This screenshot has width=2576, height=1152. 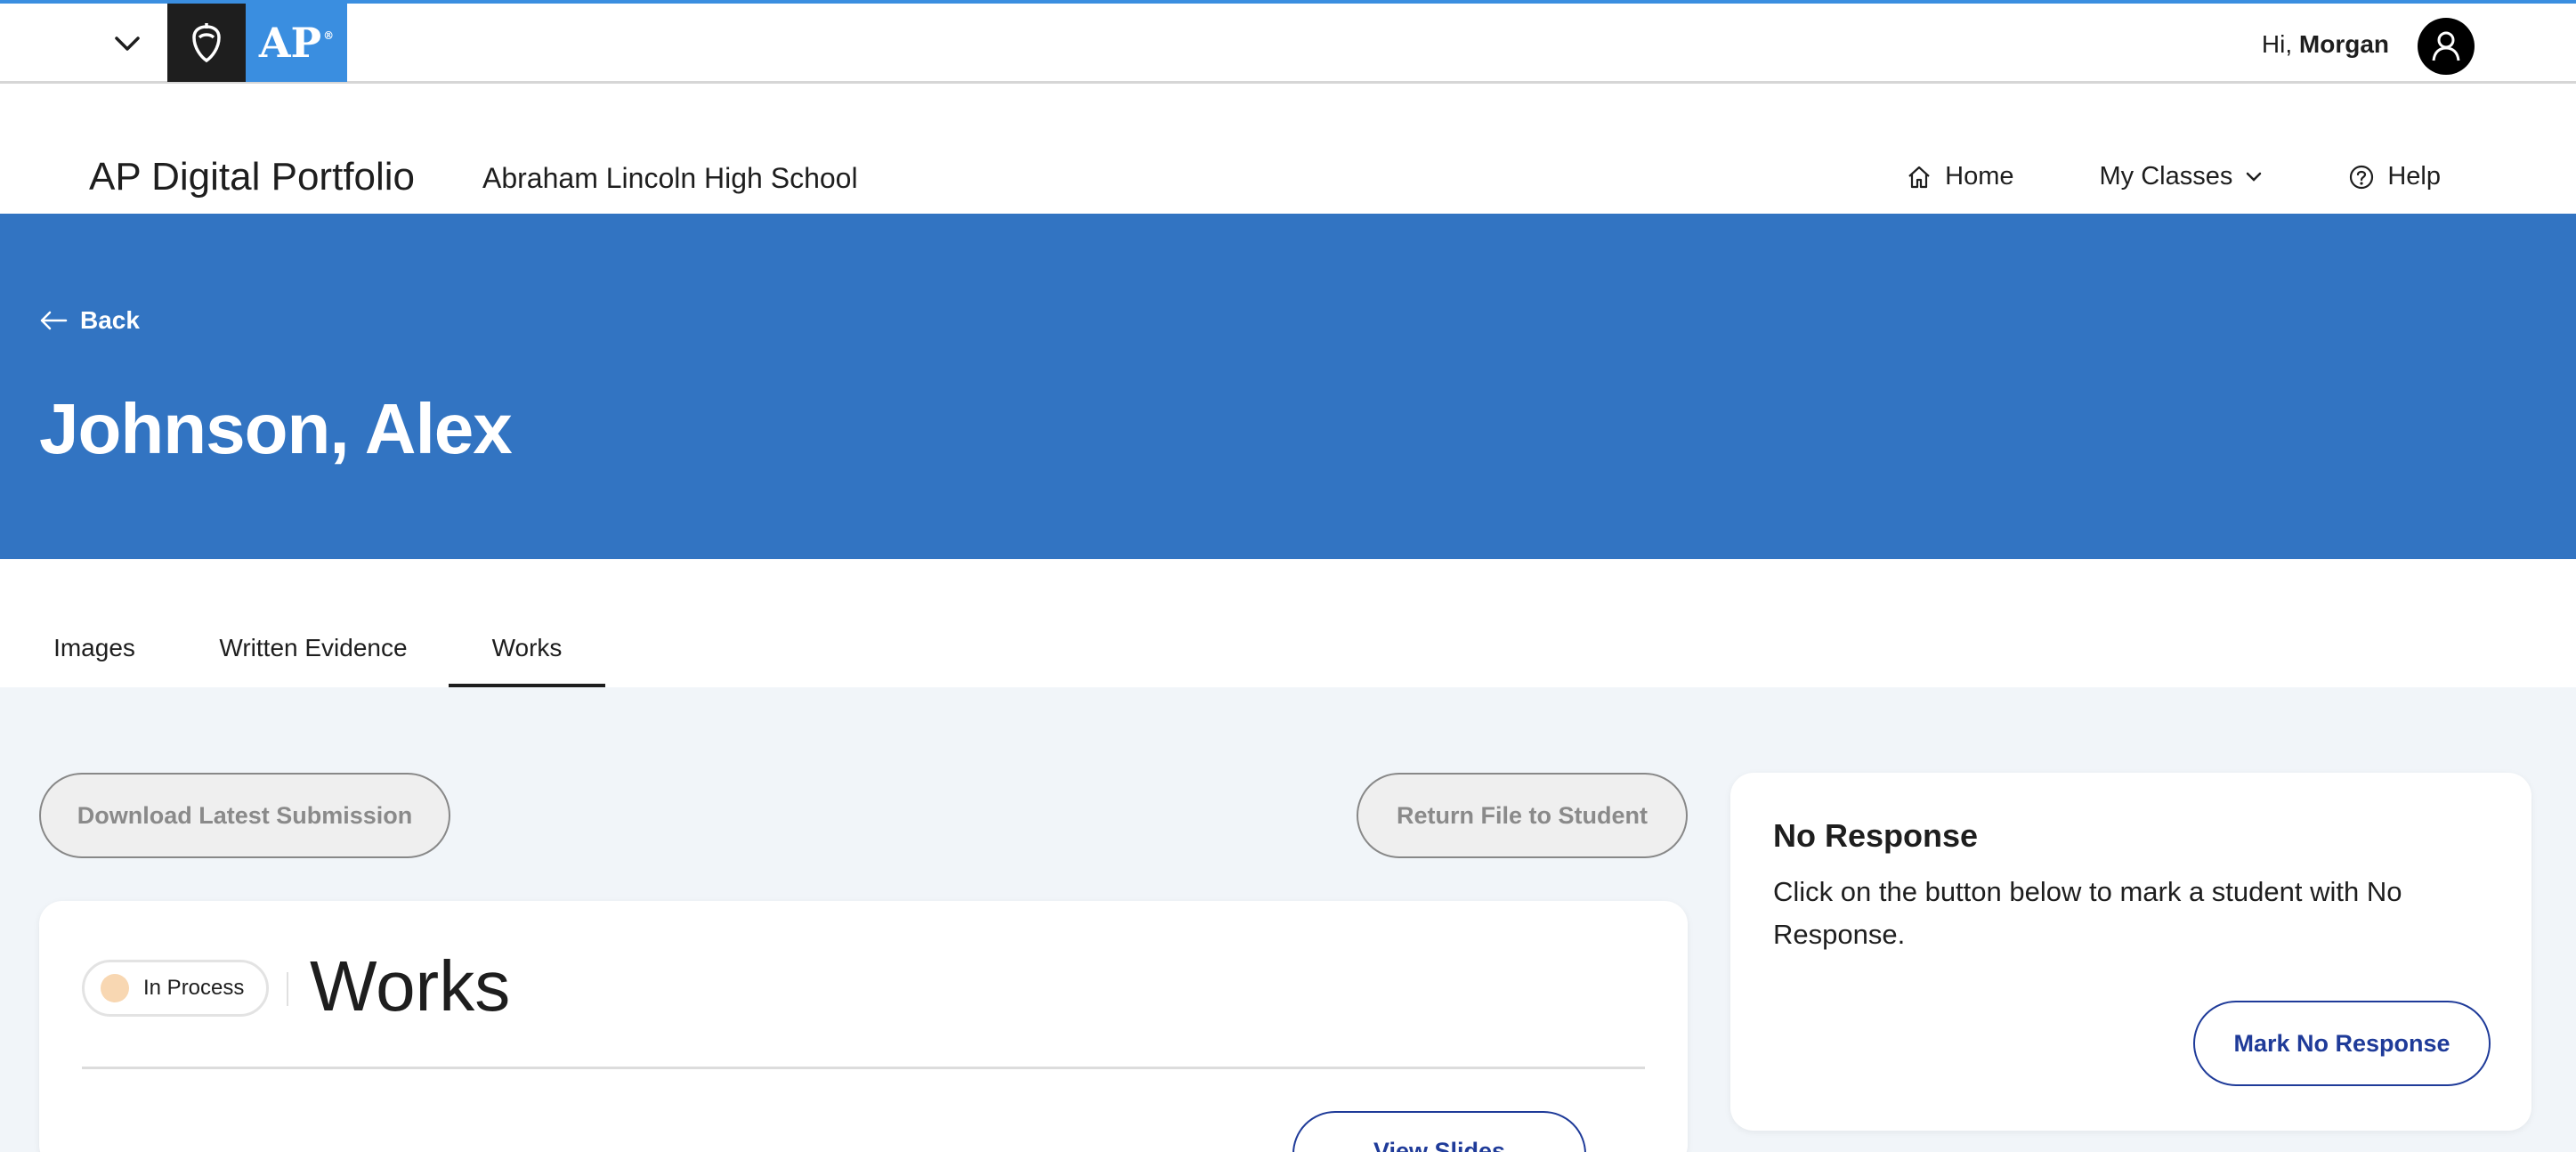 I want to click on divider, so click(x=288, y=989).